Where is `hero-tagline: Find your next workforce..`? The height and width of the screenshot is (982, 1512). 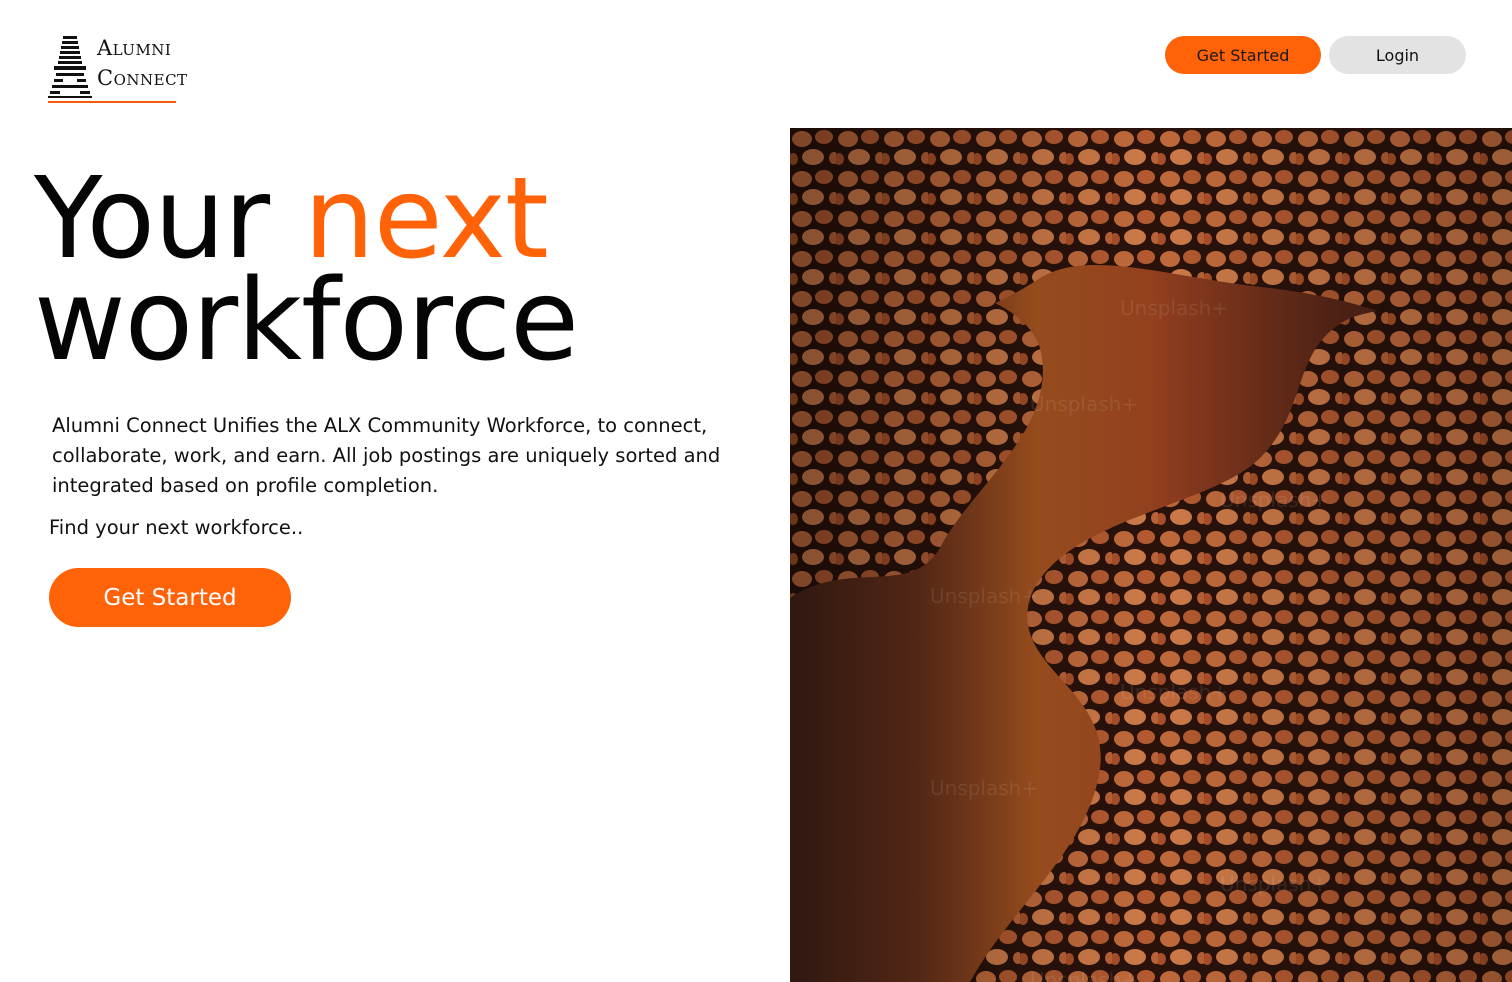 hero-tagline: Find your next workforce.. is located at coordinates (176, 527).